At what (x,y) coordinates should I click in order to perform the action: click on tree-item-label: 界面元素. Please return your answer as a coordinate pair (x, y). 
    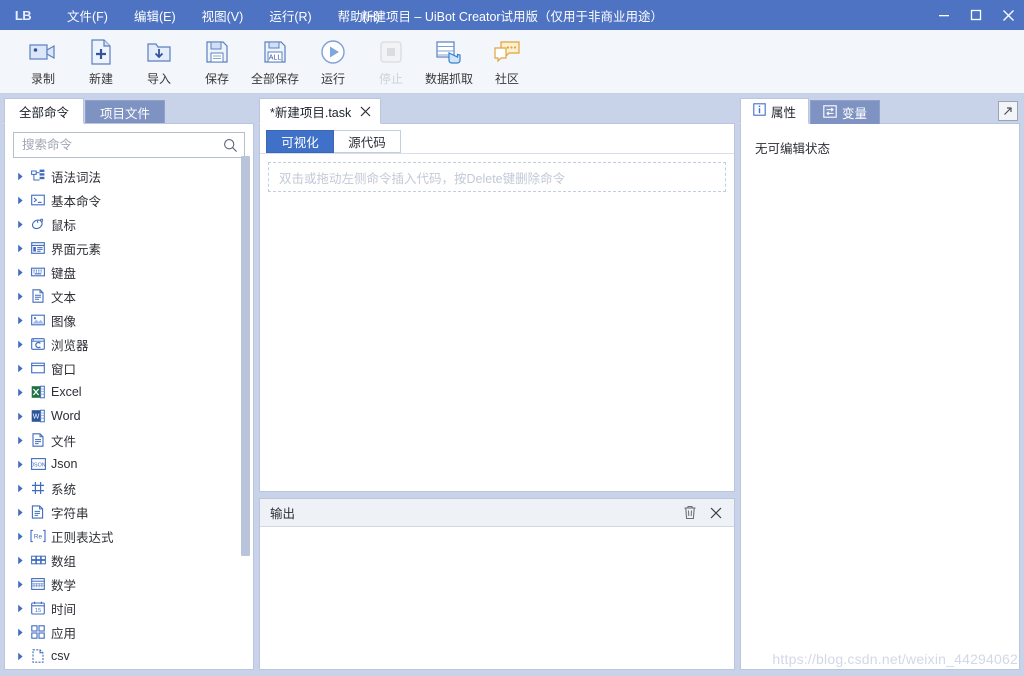
    Looking at the image, I should click on (76, 249).